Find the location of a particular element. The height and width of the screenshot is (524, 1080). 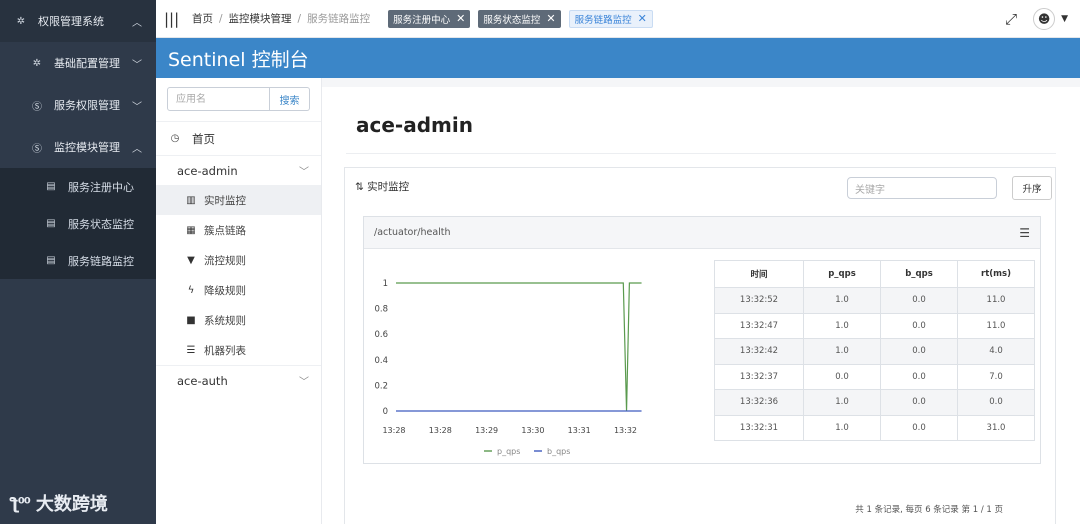

app-search: 搜索 is located at coordinates (238, 99).